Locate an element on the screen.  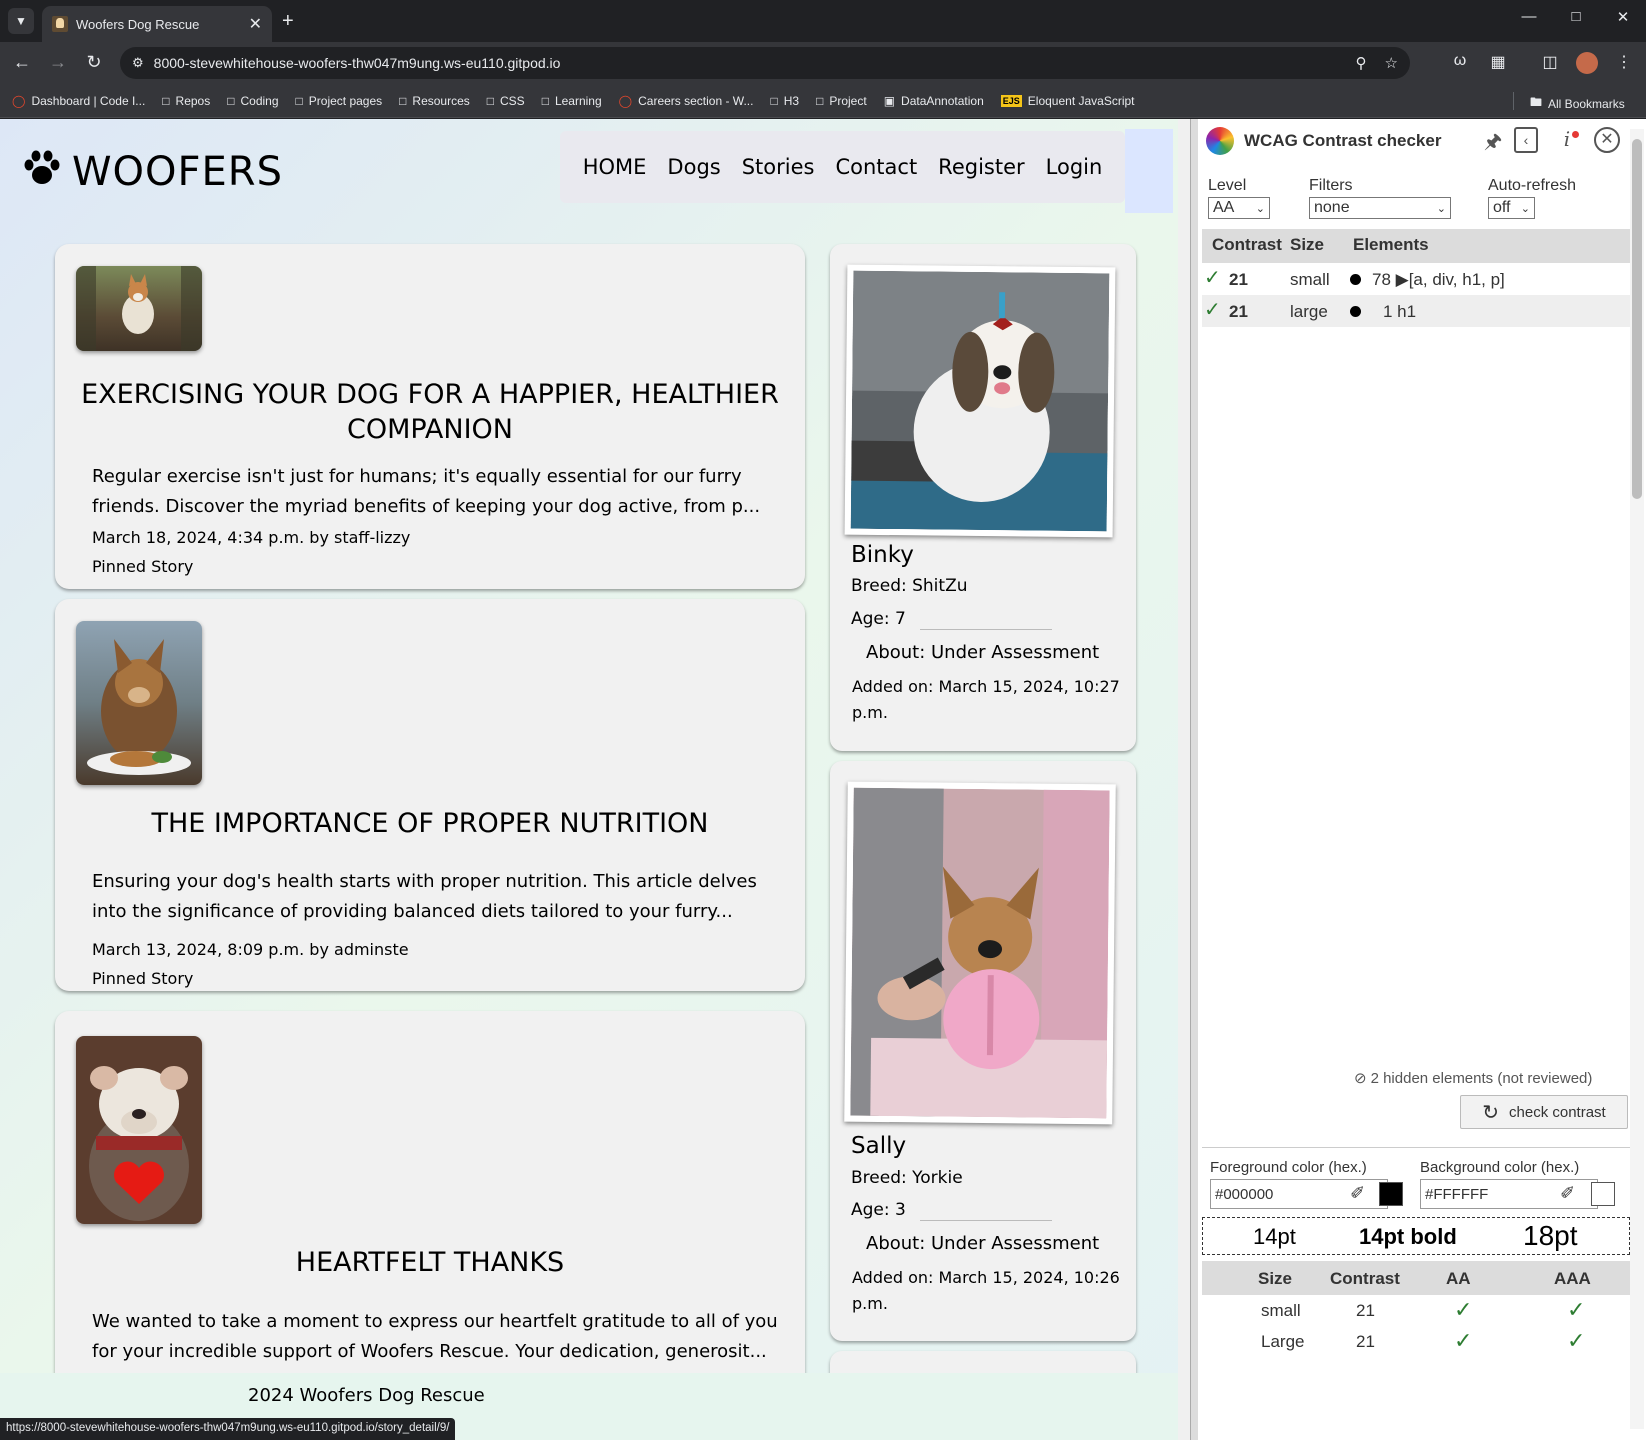
red-circle-icon: ◯ is located at coordinates (19, 100).